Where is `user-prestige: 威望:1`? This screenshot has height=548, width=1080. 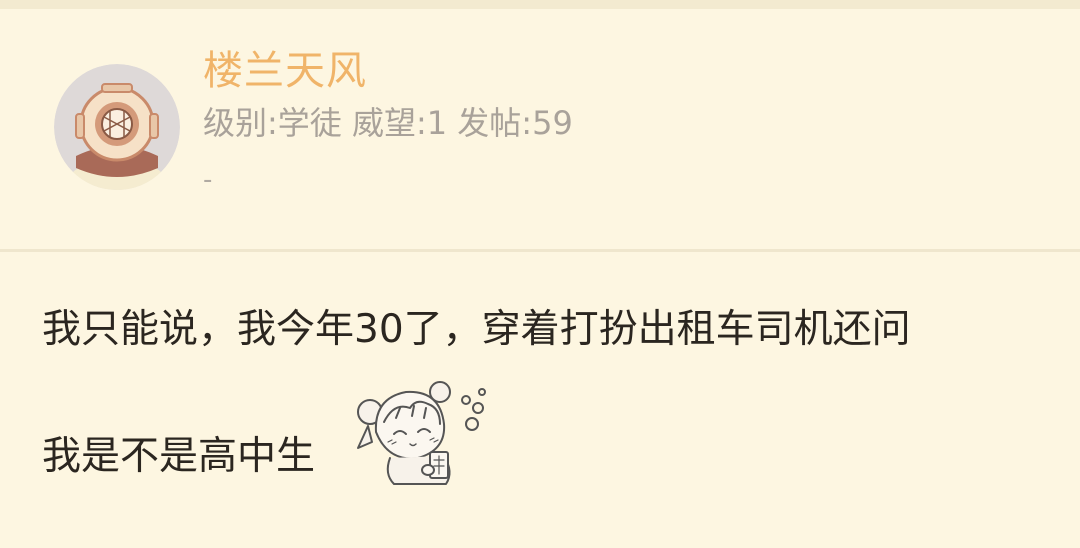
user-prestige: 威望:1 is located at coordinates (399, 123).